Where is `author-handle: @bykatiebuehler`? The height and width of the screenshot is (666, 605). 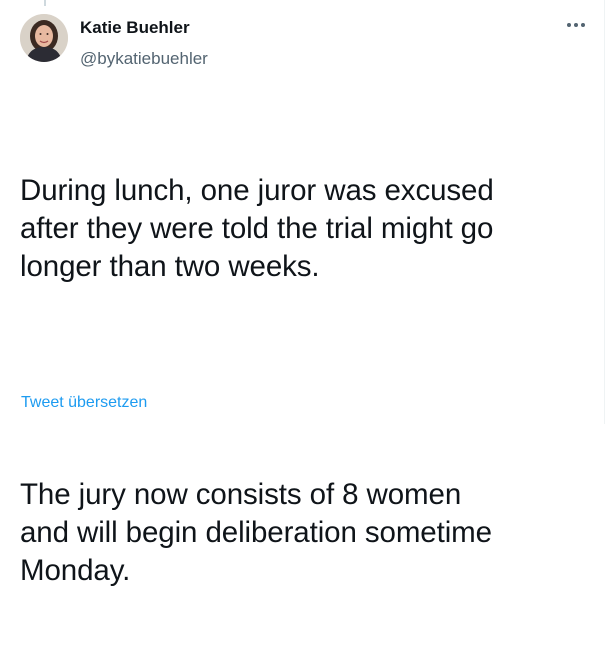 author-handle: @bykatiebuehler is located at coordinates (144, 59).